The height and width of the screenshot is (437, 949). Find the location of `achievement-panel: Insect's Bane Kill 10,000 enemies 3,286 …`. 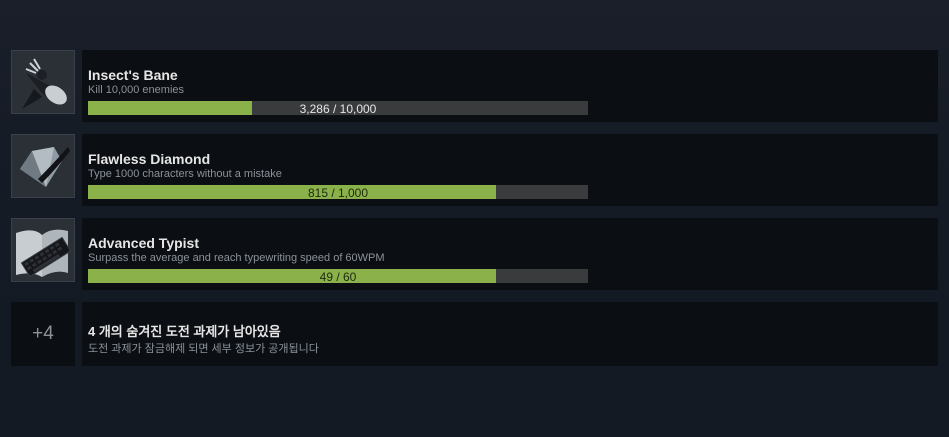

achievement-panel: Insect's Bane Kill 10,000 enemies 3,286 … is located at coordinates (510, 86).